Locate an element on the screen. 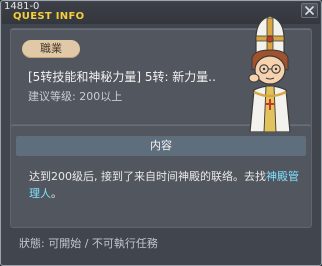 The width and height of the screenshot is (322, 266). description-text: 达到200级后, 接到了来自时间神殿的联络。去找 is located at coordinates (147, 176).